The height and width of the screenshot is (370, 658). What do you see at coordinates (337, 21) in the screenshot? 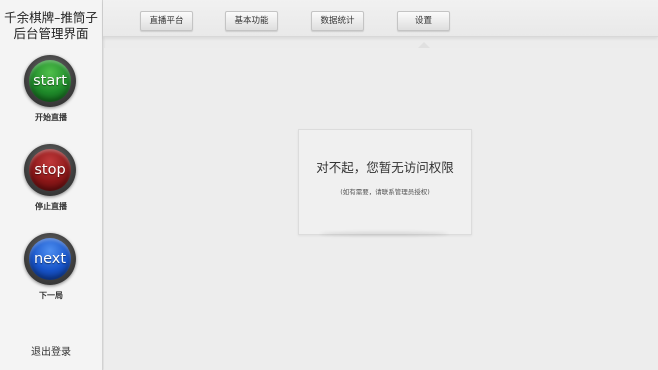
I see `tab-data-statistics: 数据统计` at bounding box center [337, 21].